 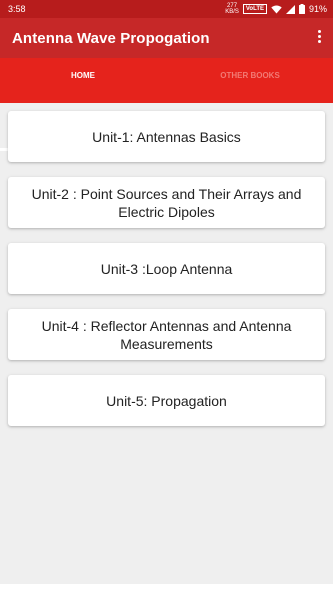 I want to click on tab-other-books: OTHER BOOKS, so click(x=250, y=80).